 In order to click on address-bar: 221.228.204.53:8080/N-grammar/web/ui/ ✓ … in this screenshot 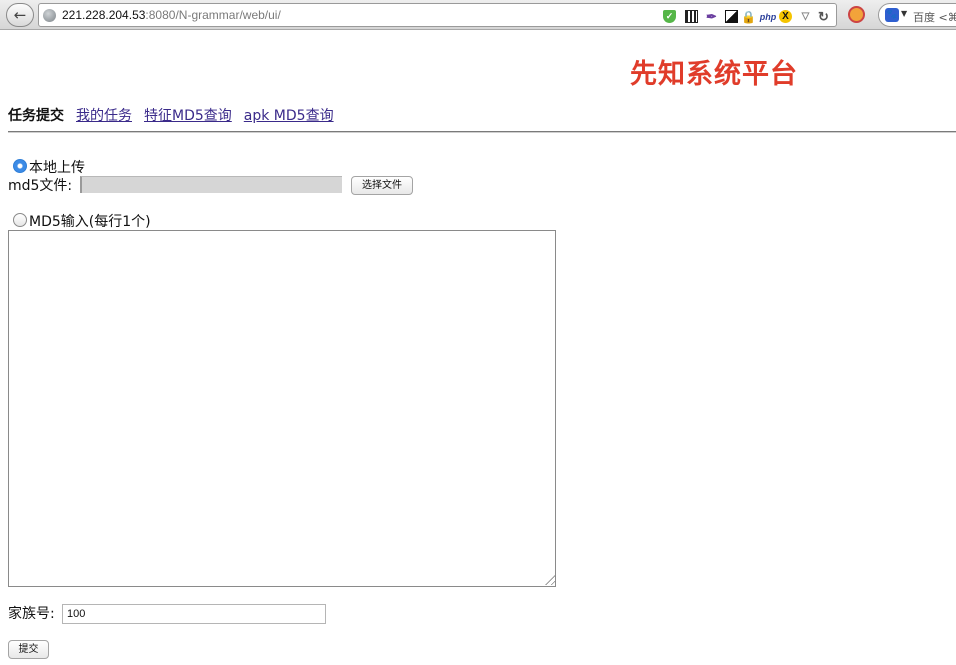, I will do `click(437, 15)`.